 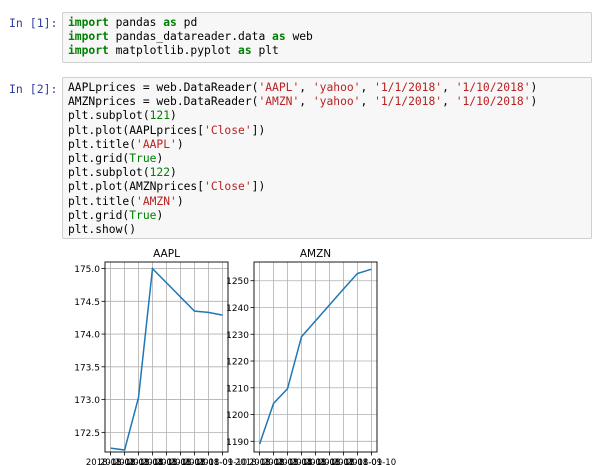 I want to click on code-line: plt.subplot(122), so click(x=329, y=173).